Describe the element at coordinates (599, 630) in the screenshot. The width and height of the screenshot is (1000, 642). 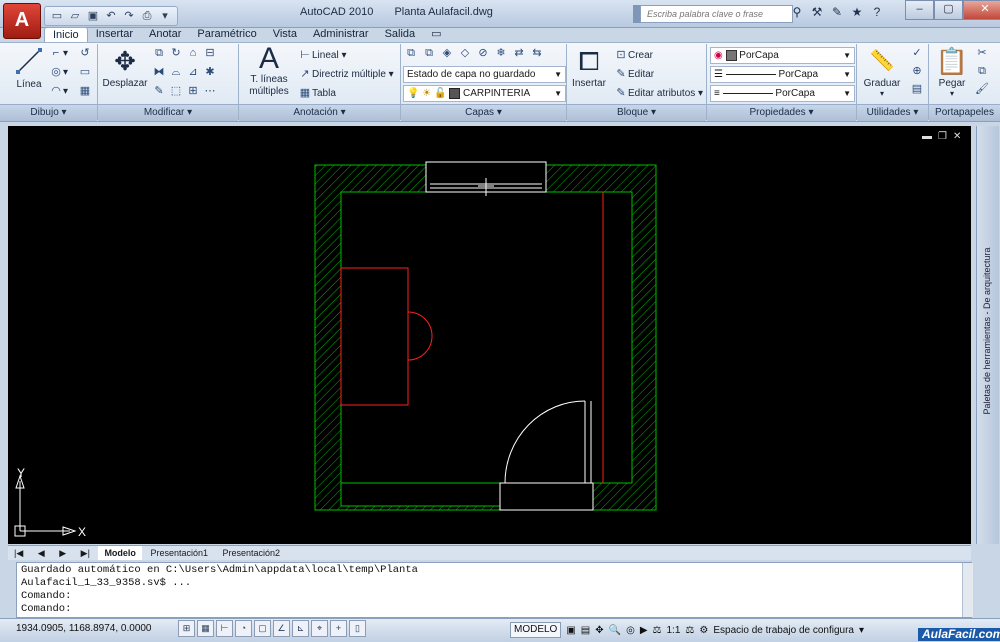
I see `pan-icon: ✥` at that location.